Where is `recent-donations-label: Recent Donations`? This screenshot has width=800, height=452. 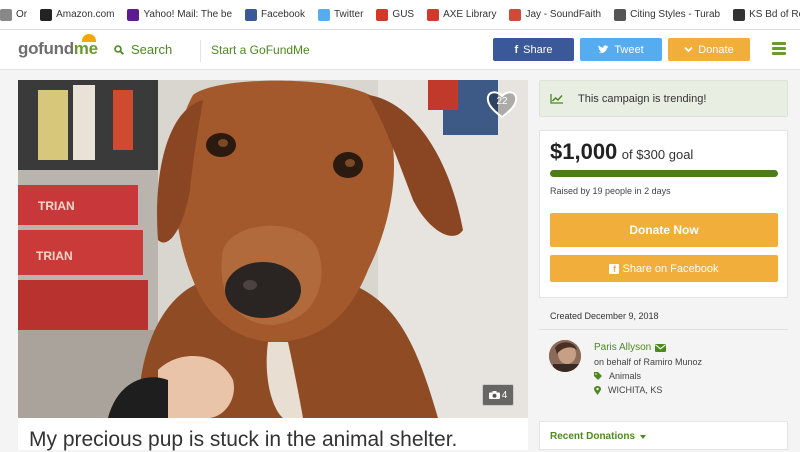
recent-donations-label: Recent Donations is located at coordinates (593, 436).